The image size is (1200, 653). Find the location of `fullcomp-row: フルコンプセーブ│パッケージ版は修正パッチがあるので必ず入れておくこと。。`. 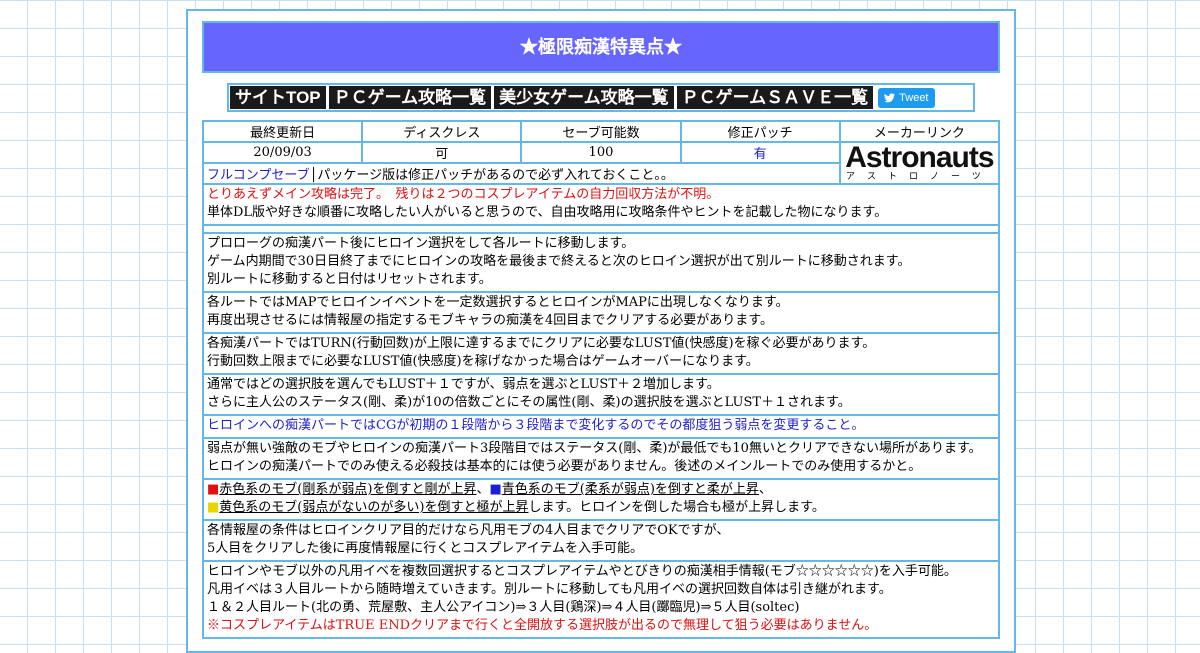

fullcomp-row: フルコンプセーブ│パッケージ版は修正パッチがあるので必ず入れておくこと。。 is located at coordinates (521, 173).